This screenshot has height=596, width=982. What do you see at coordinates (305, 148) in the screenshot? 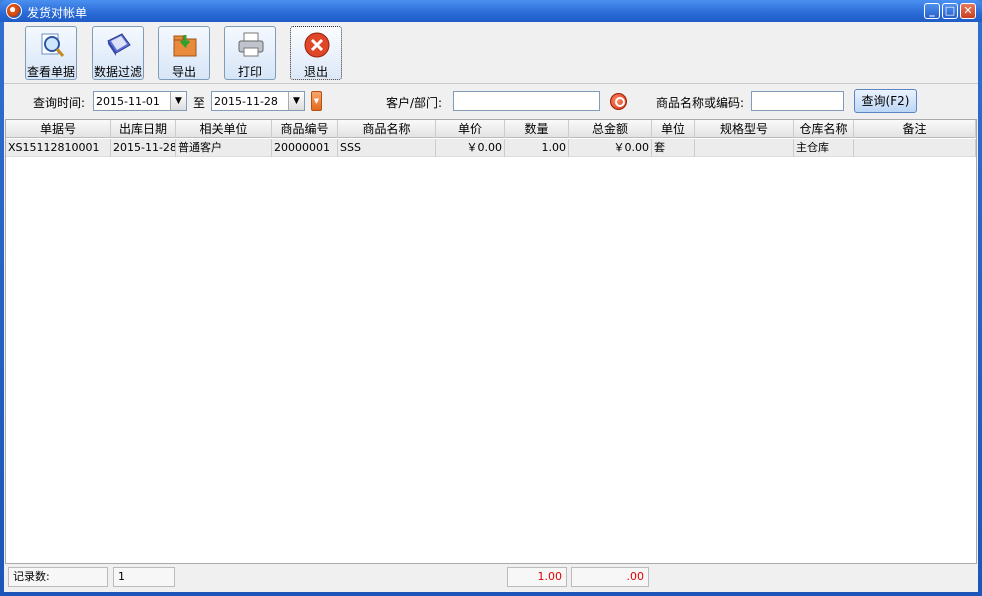
I see `cell-product-code: 20000001` at bounding box center [305, 148].